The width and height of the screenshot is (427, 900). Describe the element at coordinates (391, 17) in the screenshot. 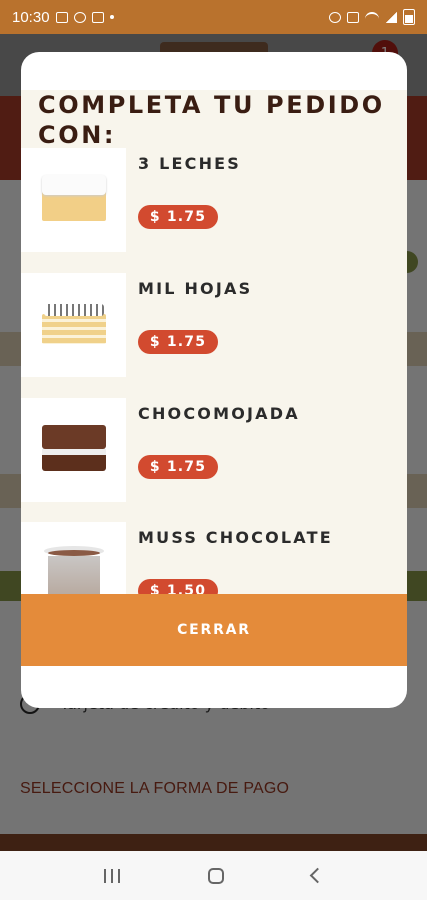

I see `signal-icon` at that location.